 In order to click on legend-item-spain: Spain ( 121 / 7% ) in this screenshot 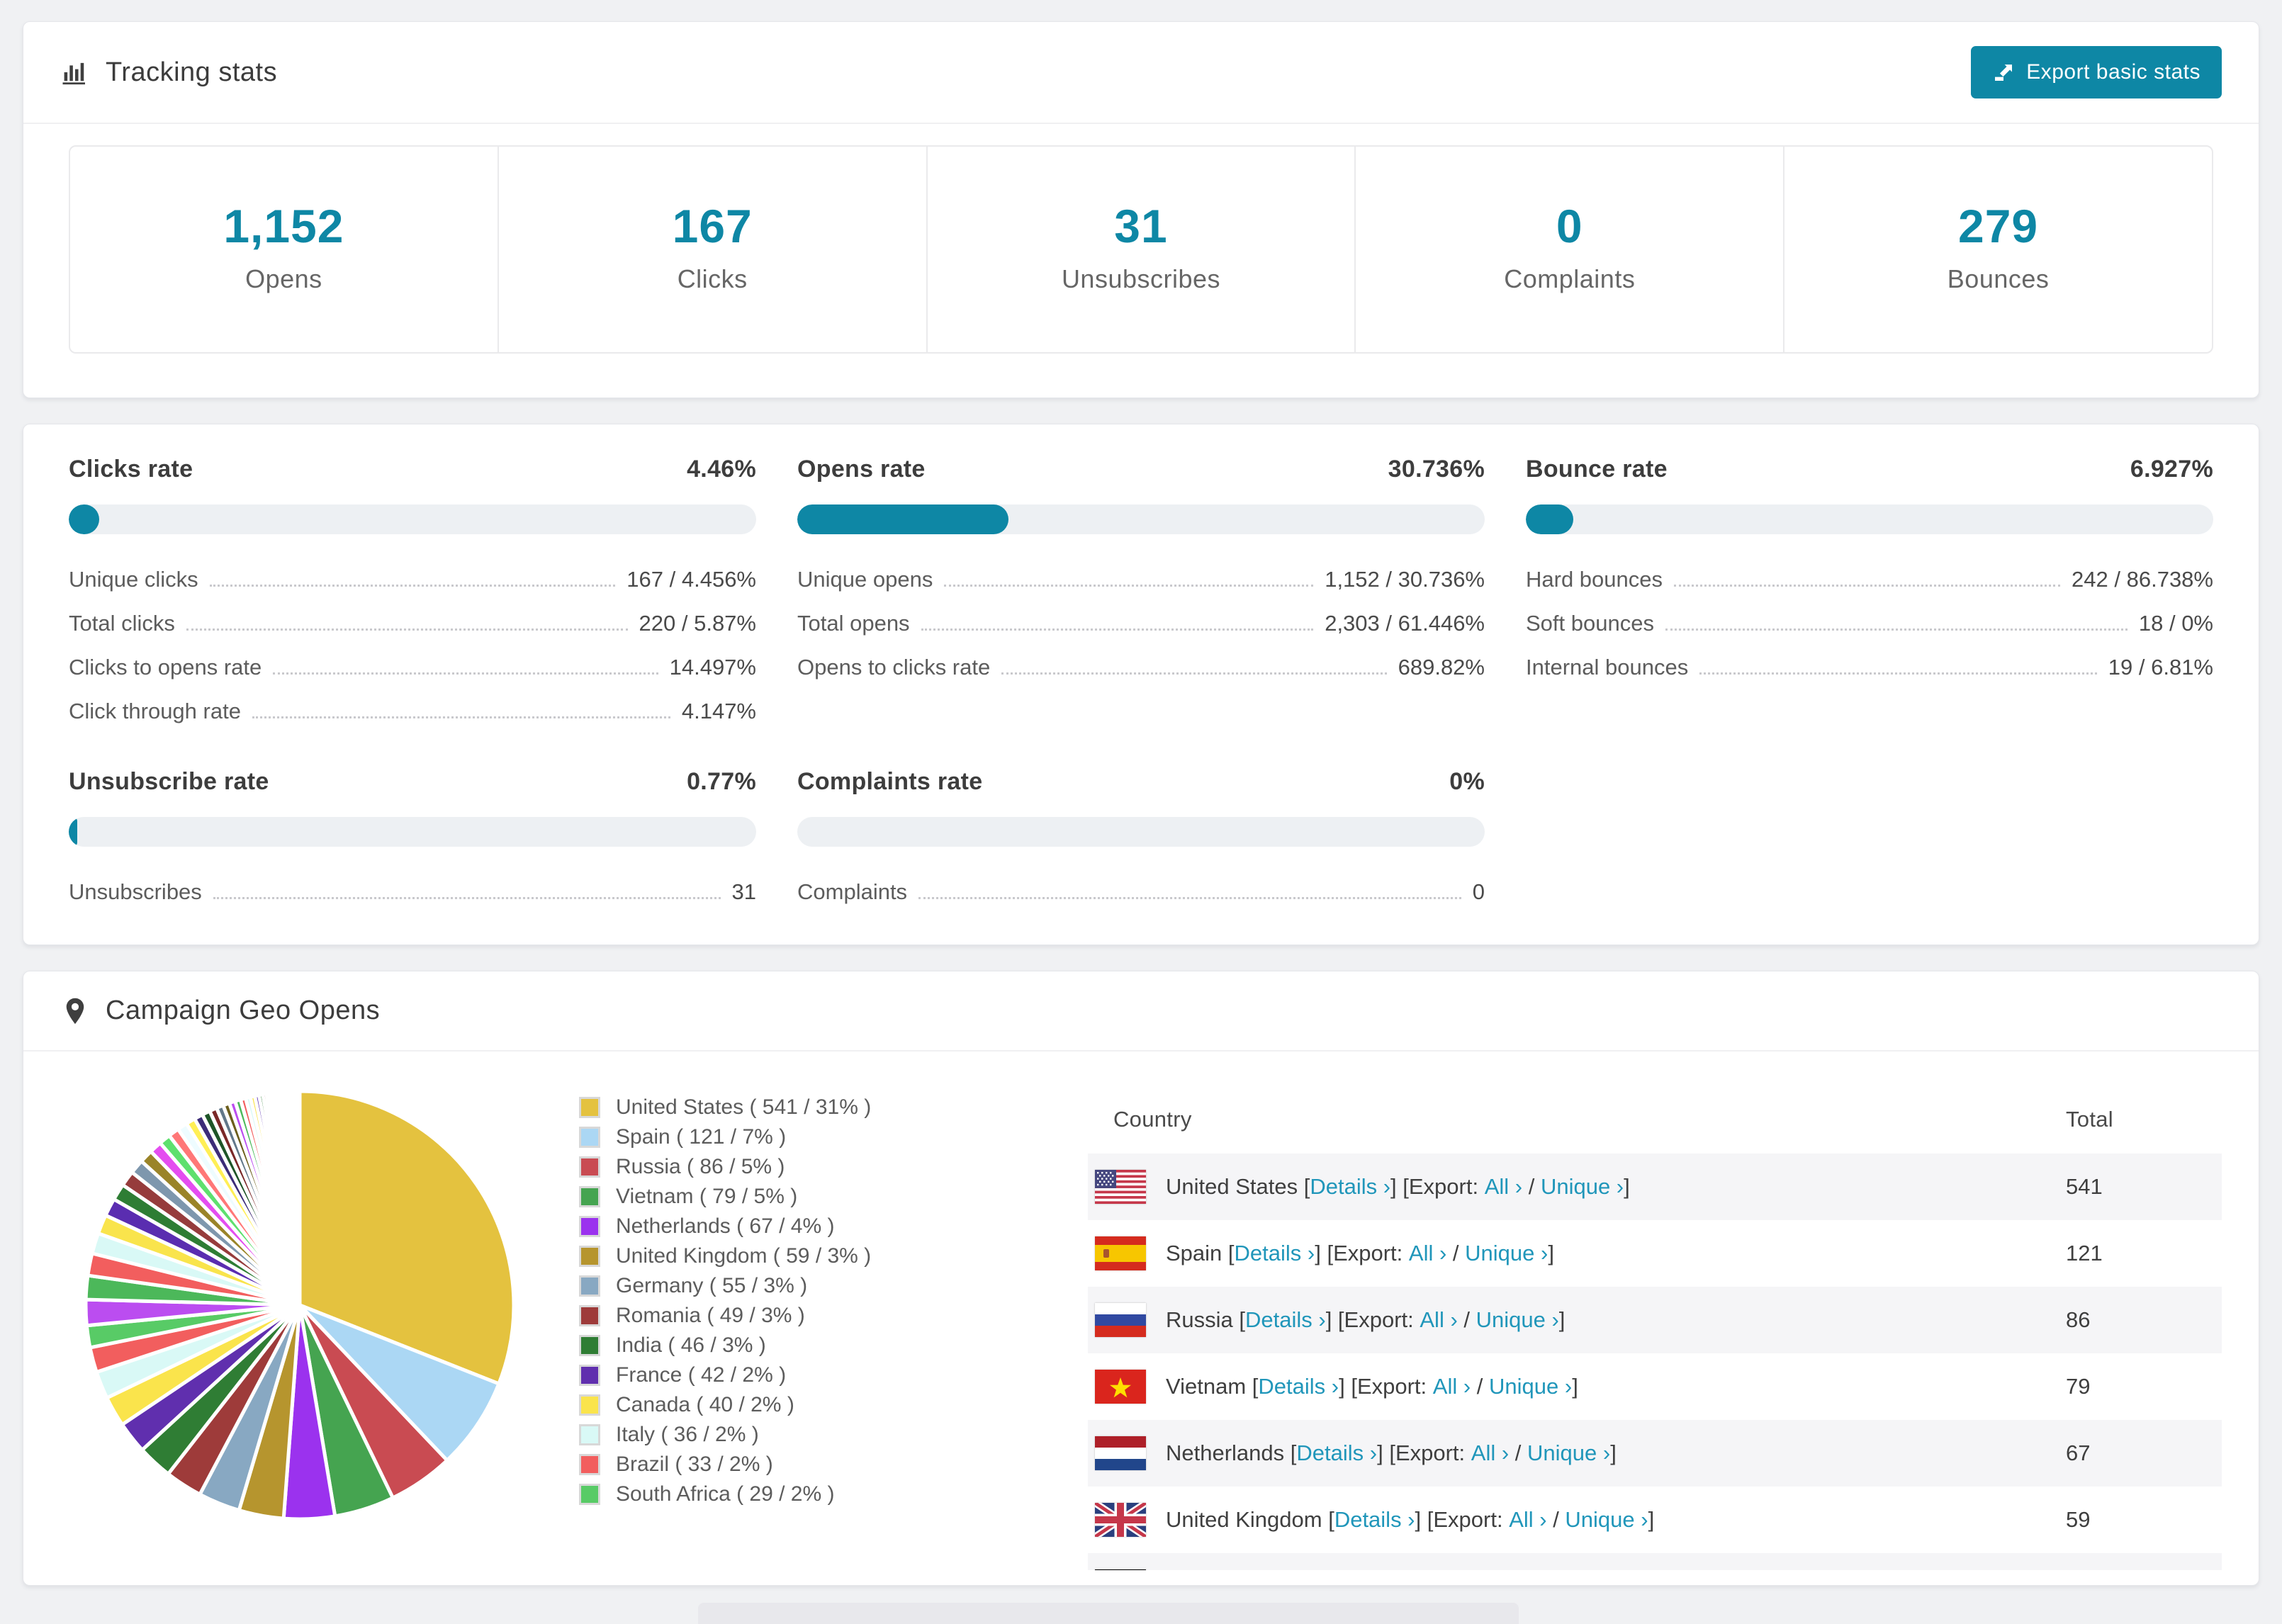, I will do `click(777, 1137)`.